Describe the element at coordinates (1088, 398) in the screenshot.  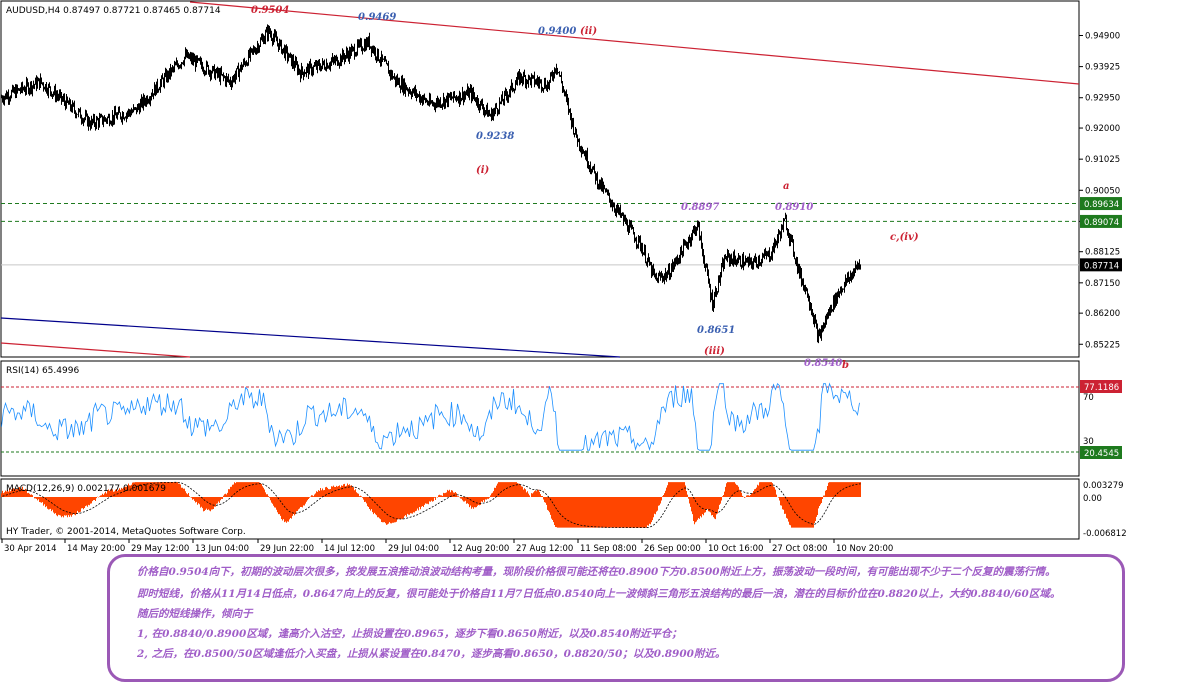
I see `rsi-tick-70: 70` at that location.